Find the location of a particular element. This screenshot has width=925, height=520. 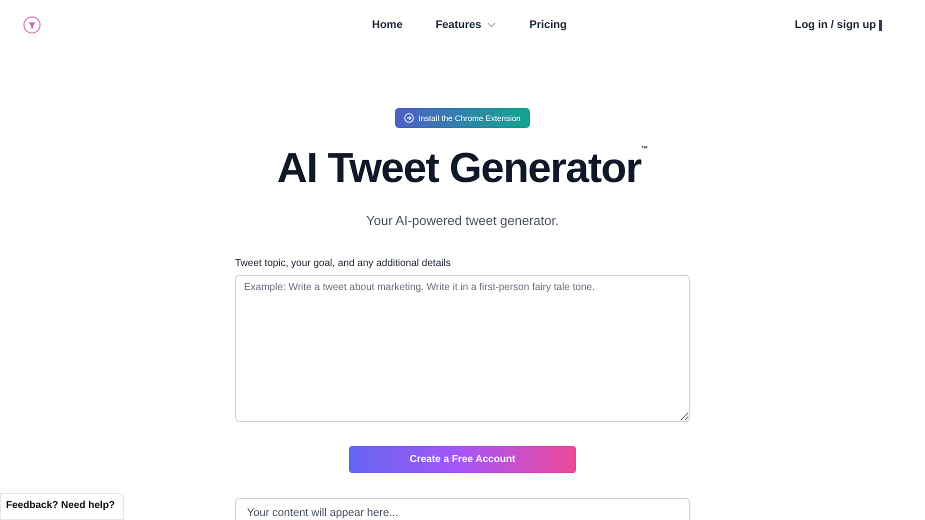

nav-link: Features is located at coordinates (466, 25).